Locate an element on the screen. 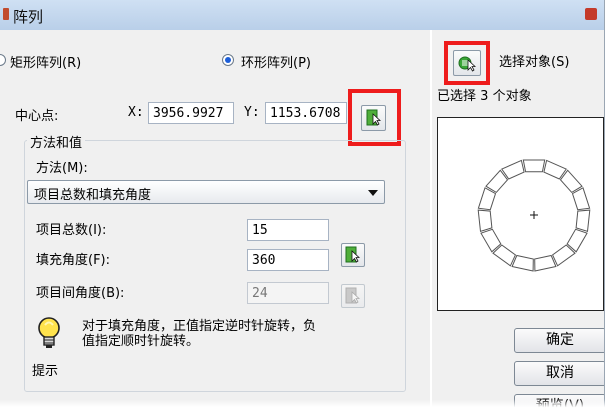  pick-center-button is located at coordinates (373, 118).